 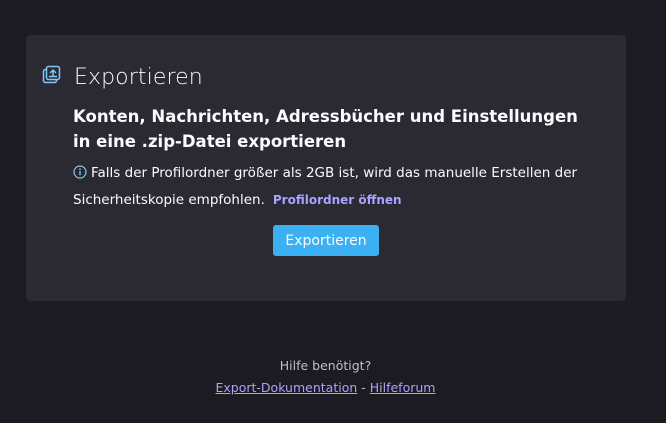 I want to click on info-icon, so click(x=80, y=170).